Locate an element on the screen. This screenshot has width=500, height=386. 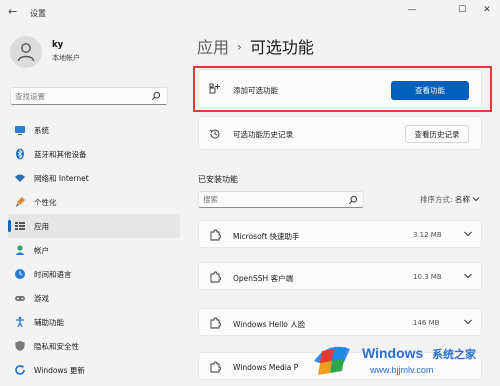
refresh-icon is located at coordinates (20, 370).